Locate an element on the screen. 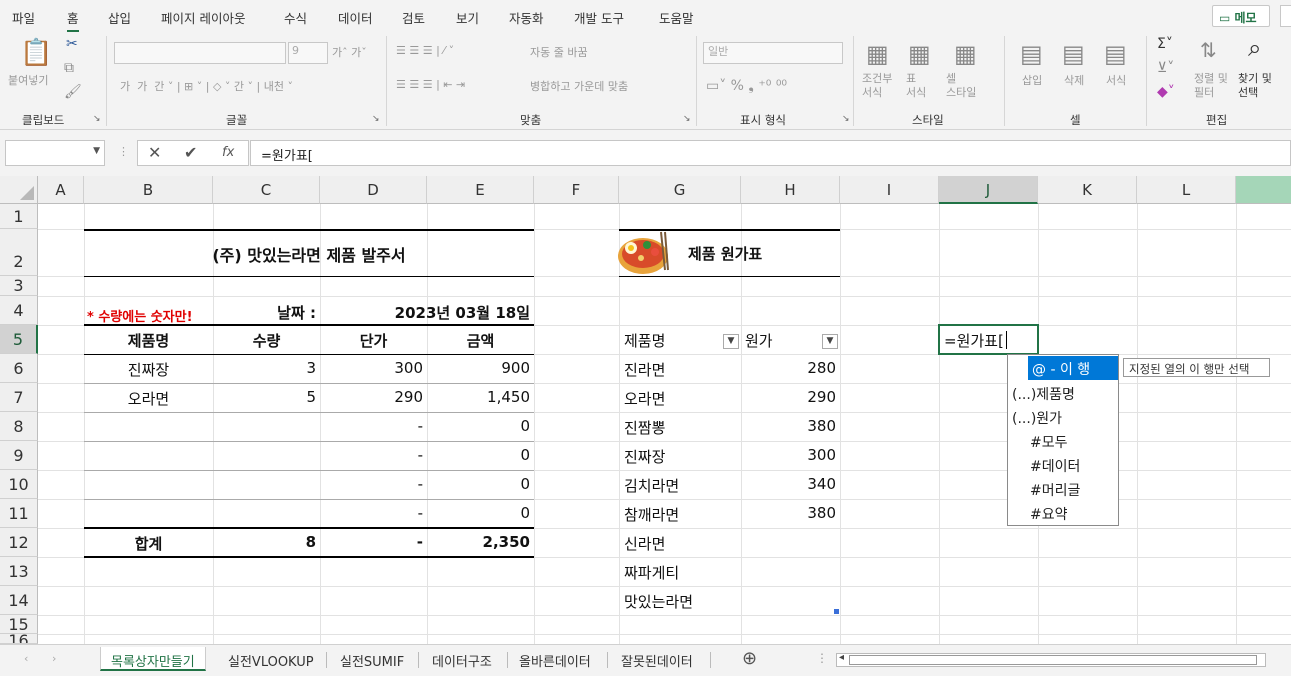 This screenshot has width=1291, height=676. row-header-4: 4 is located at coordinates (19, 310).